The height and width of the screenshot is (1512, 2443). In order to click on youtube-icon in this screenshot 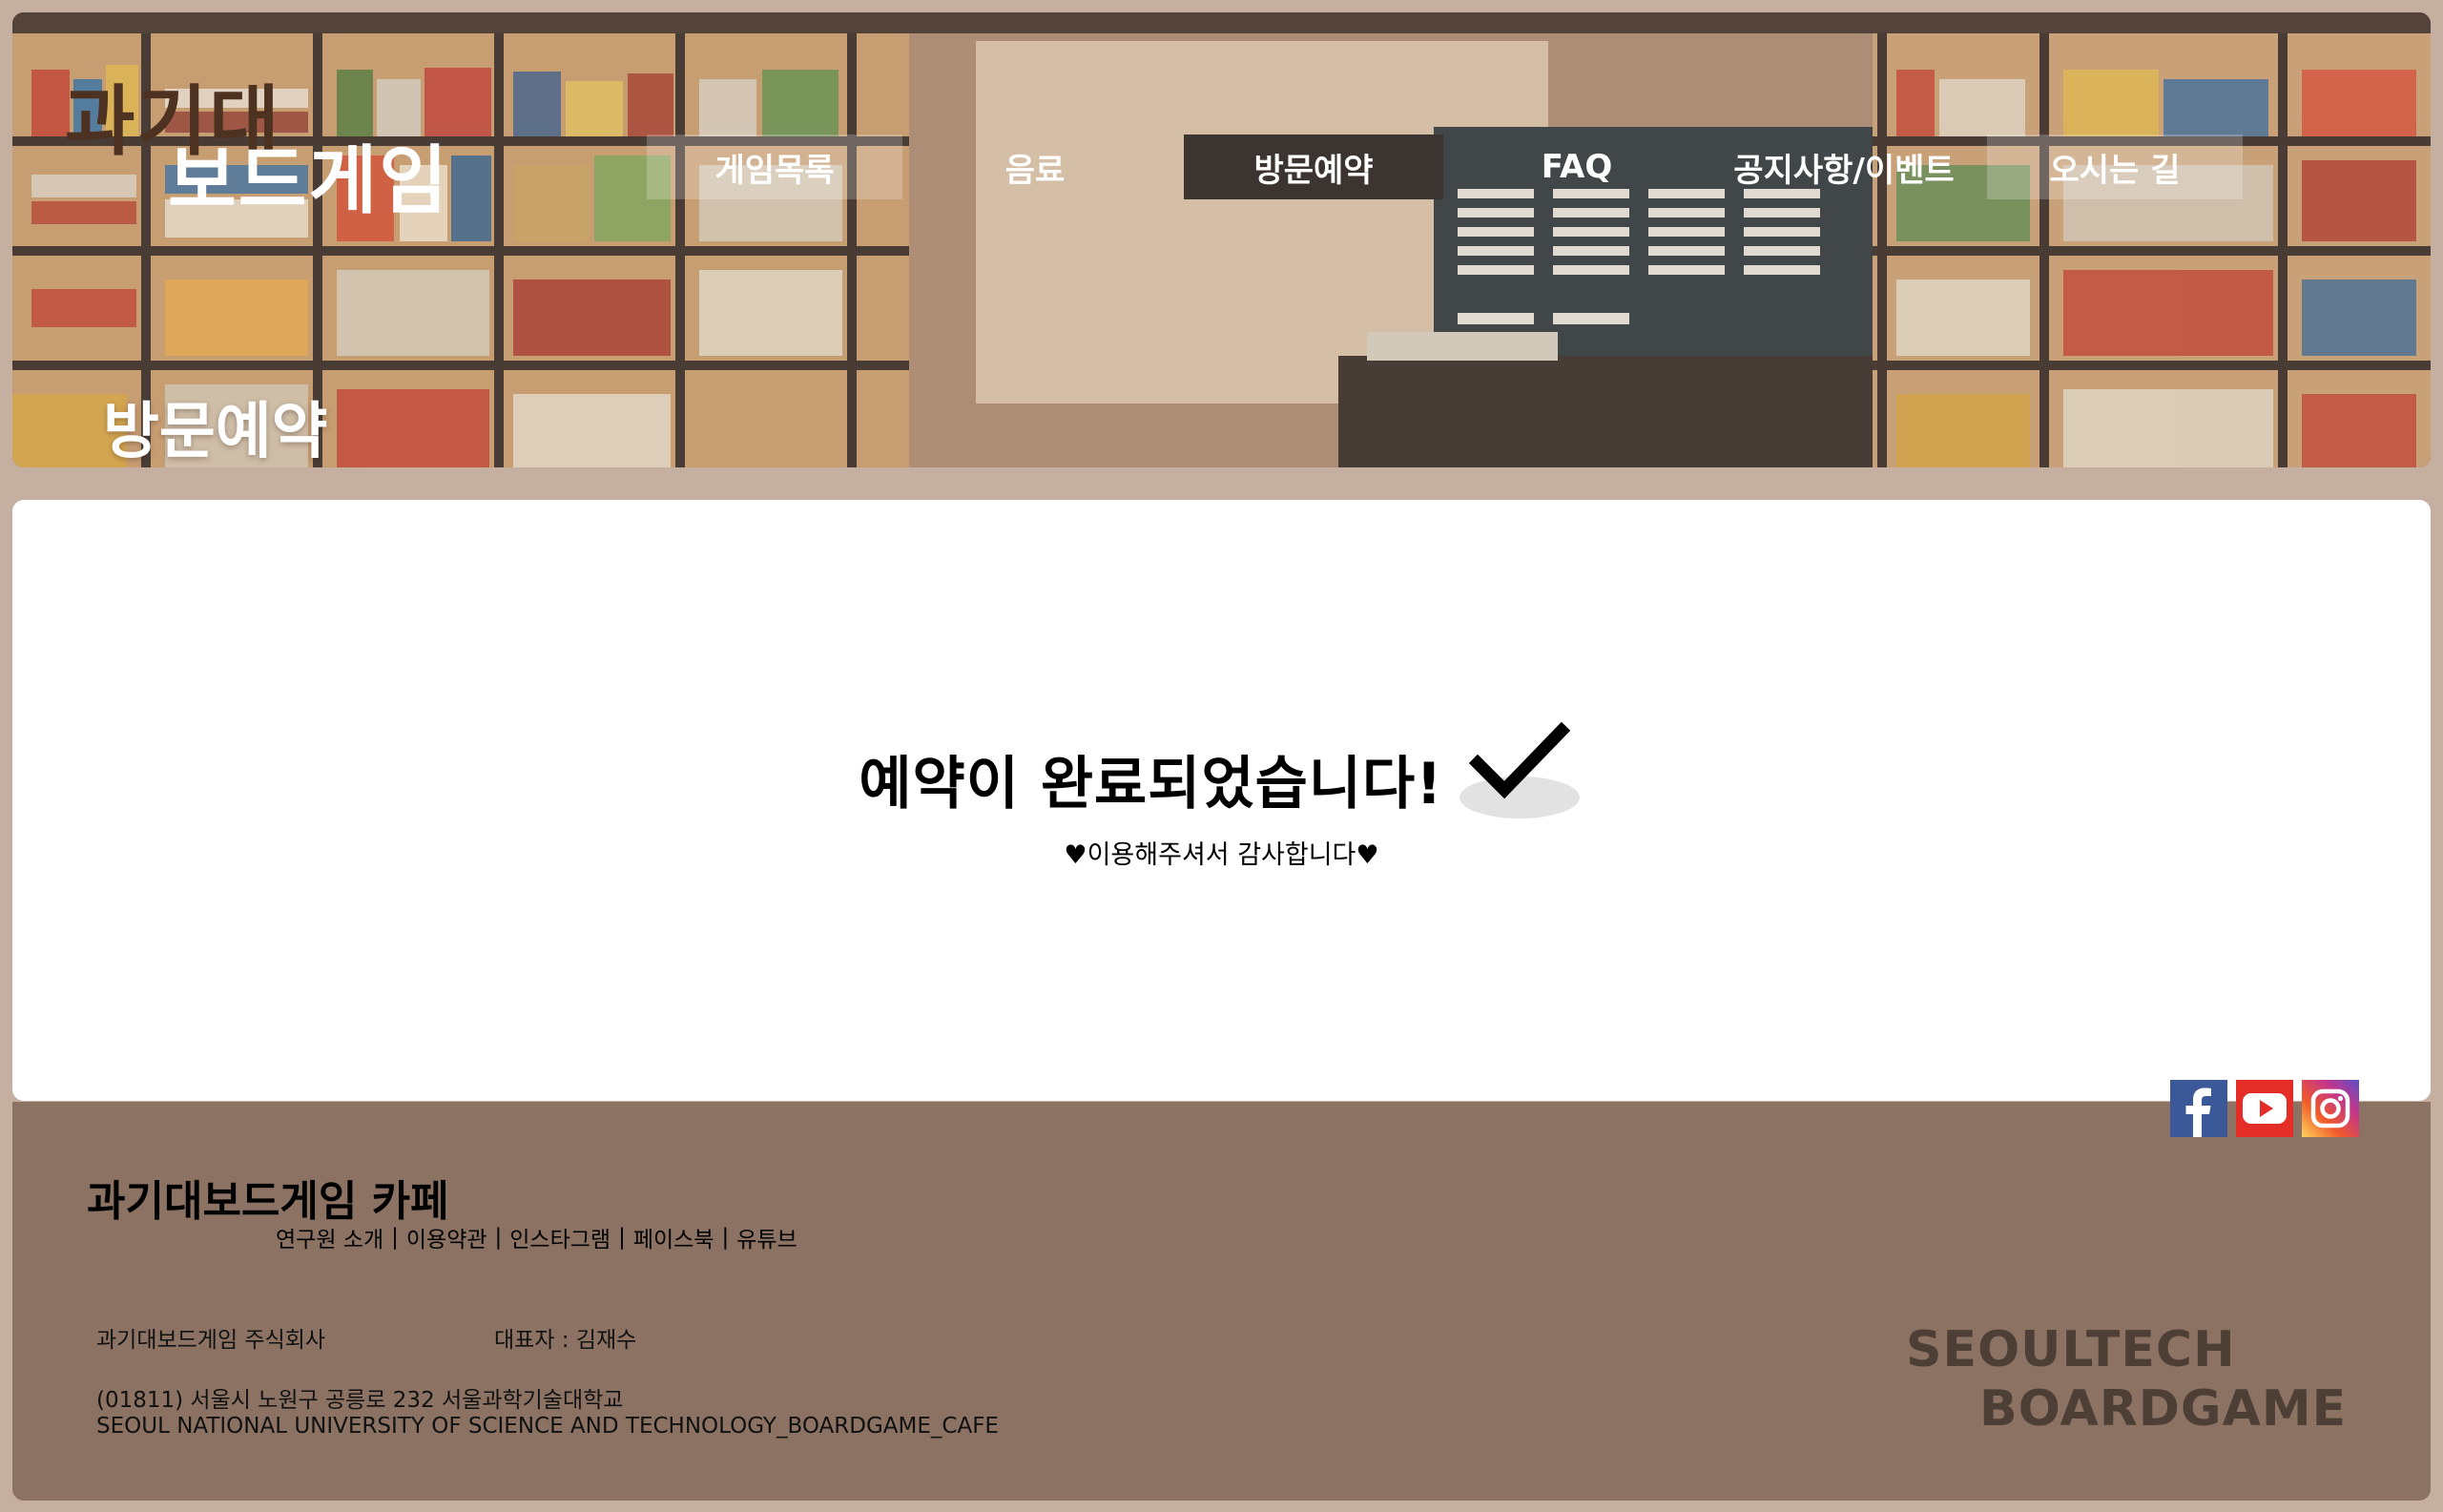, I will do `click(2264, 1108)`.